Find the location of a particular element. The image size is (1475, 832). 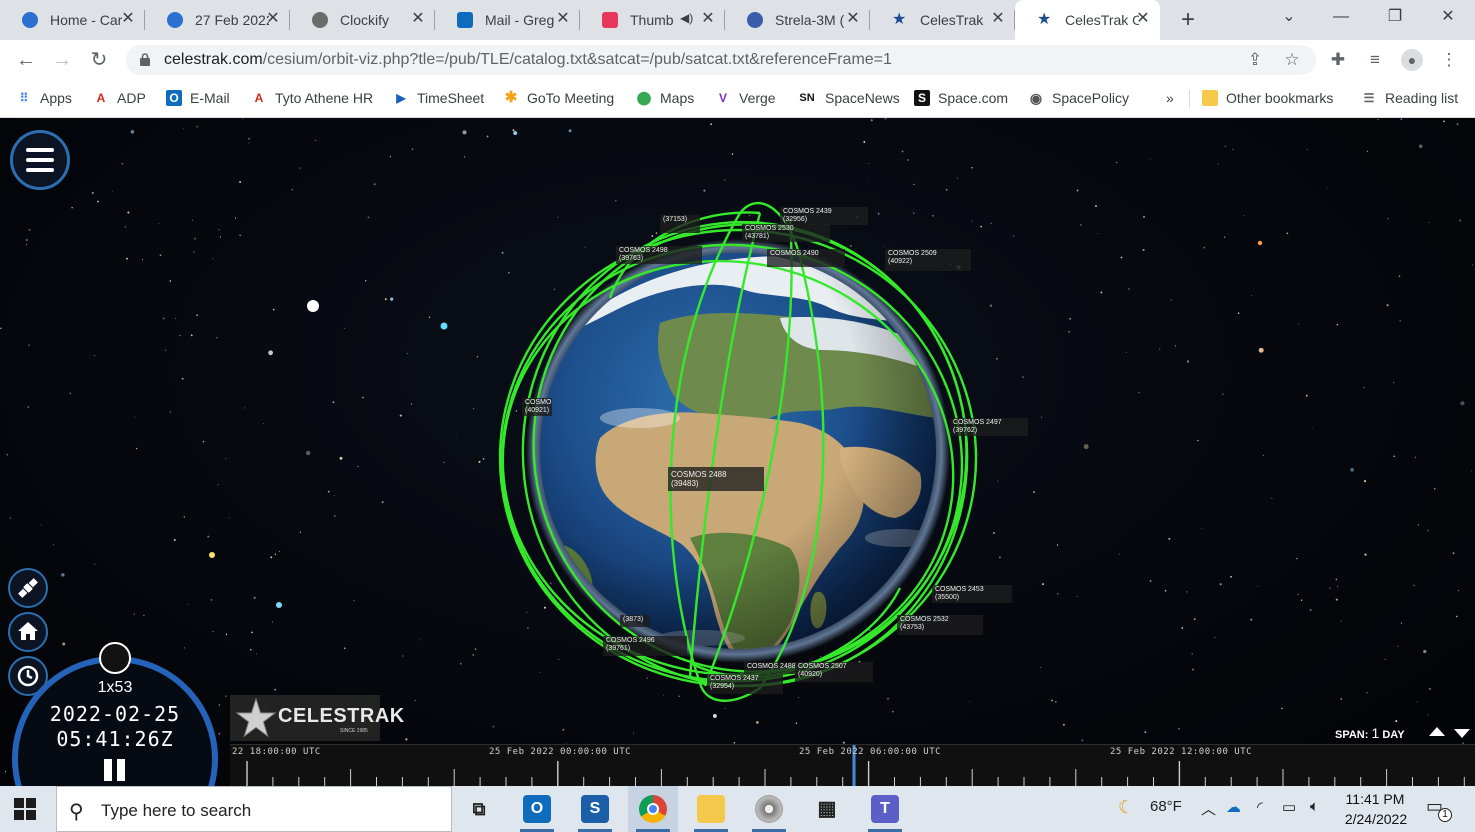

media-playlist-icon: ≡ is located at coordinates (1375, 60).